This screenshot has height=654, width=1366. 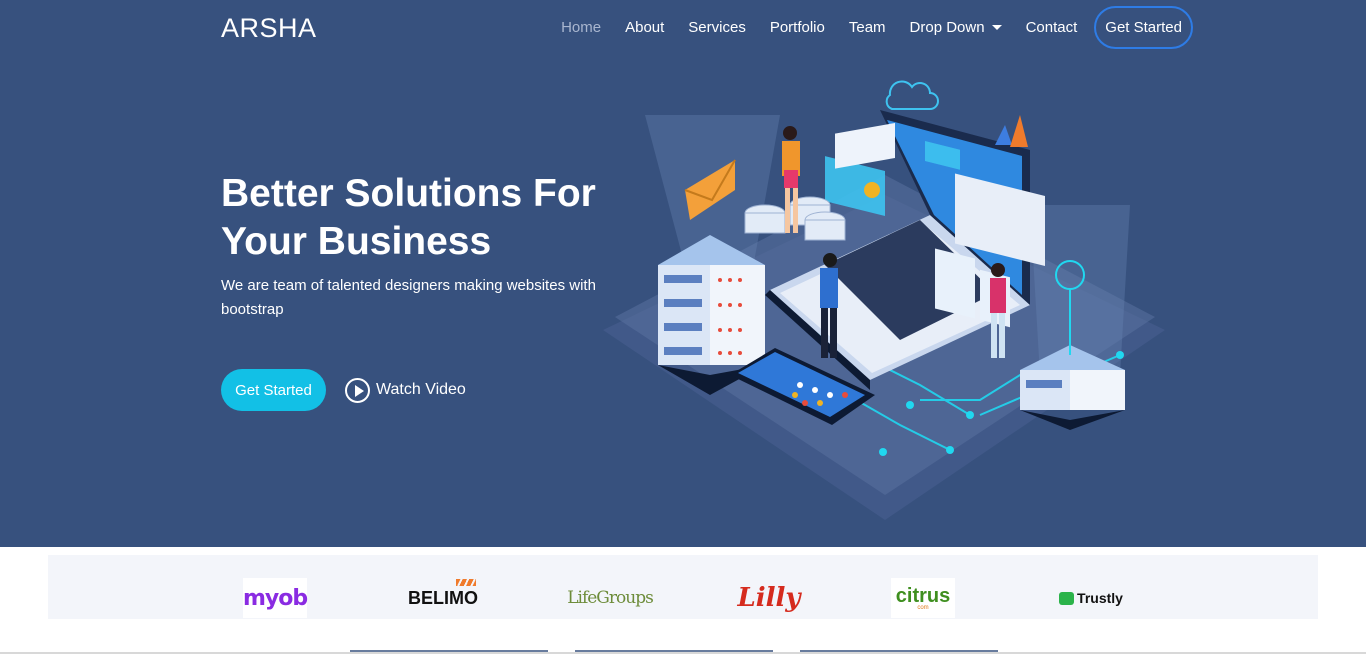 I want to click on lifegroups-logo-text: LifeGroups, so click(x=610, y=598).